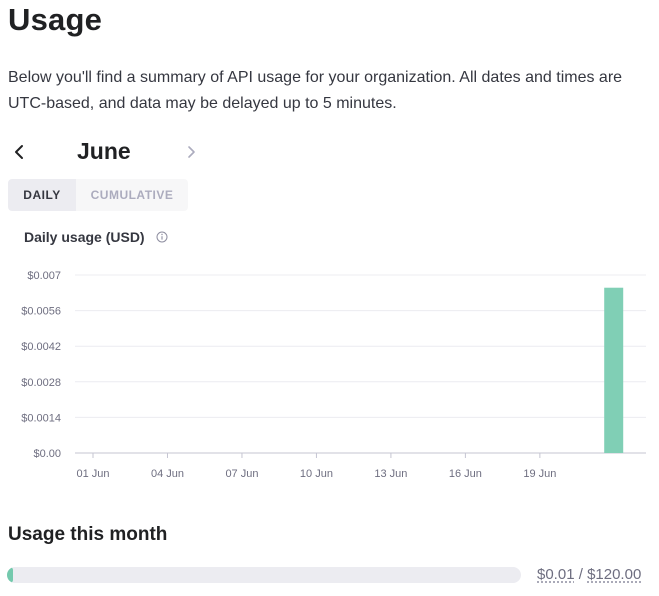 The width and height of the screenshot is (659, 596). Describe the element at coordinates (264, 575) in the screenshot. I see `usage-progress-bar` at that location.